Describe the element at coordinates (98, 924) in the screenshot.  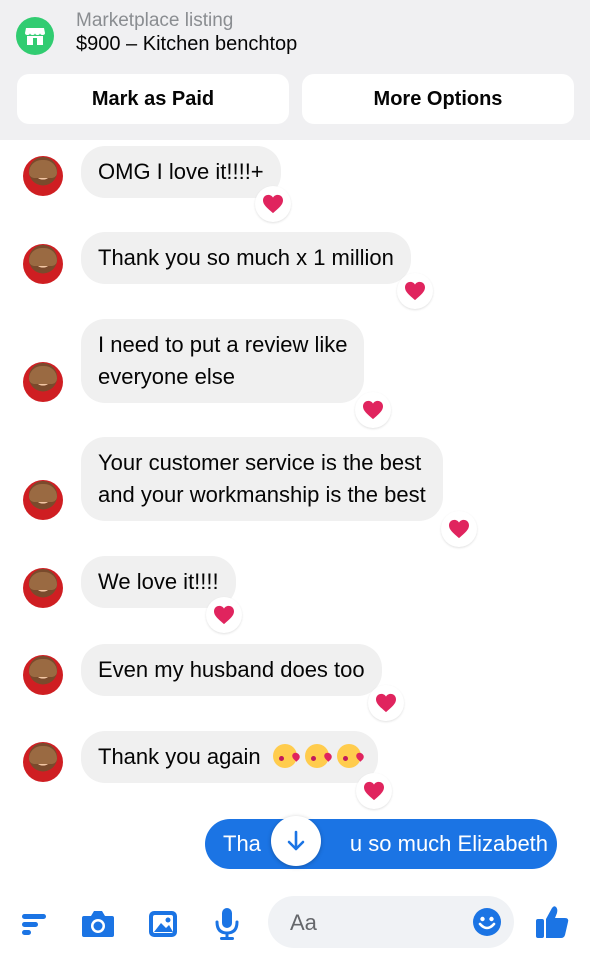
I see `camera-icon` at that location.